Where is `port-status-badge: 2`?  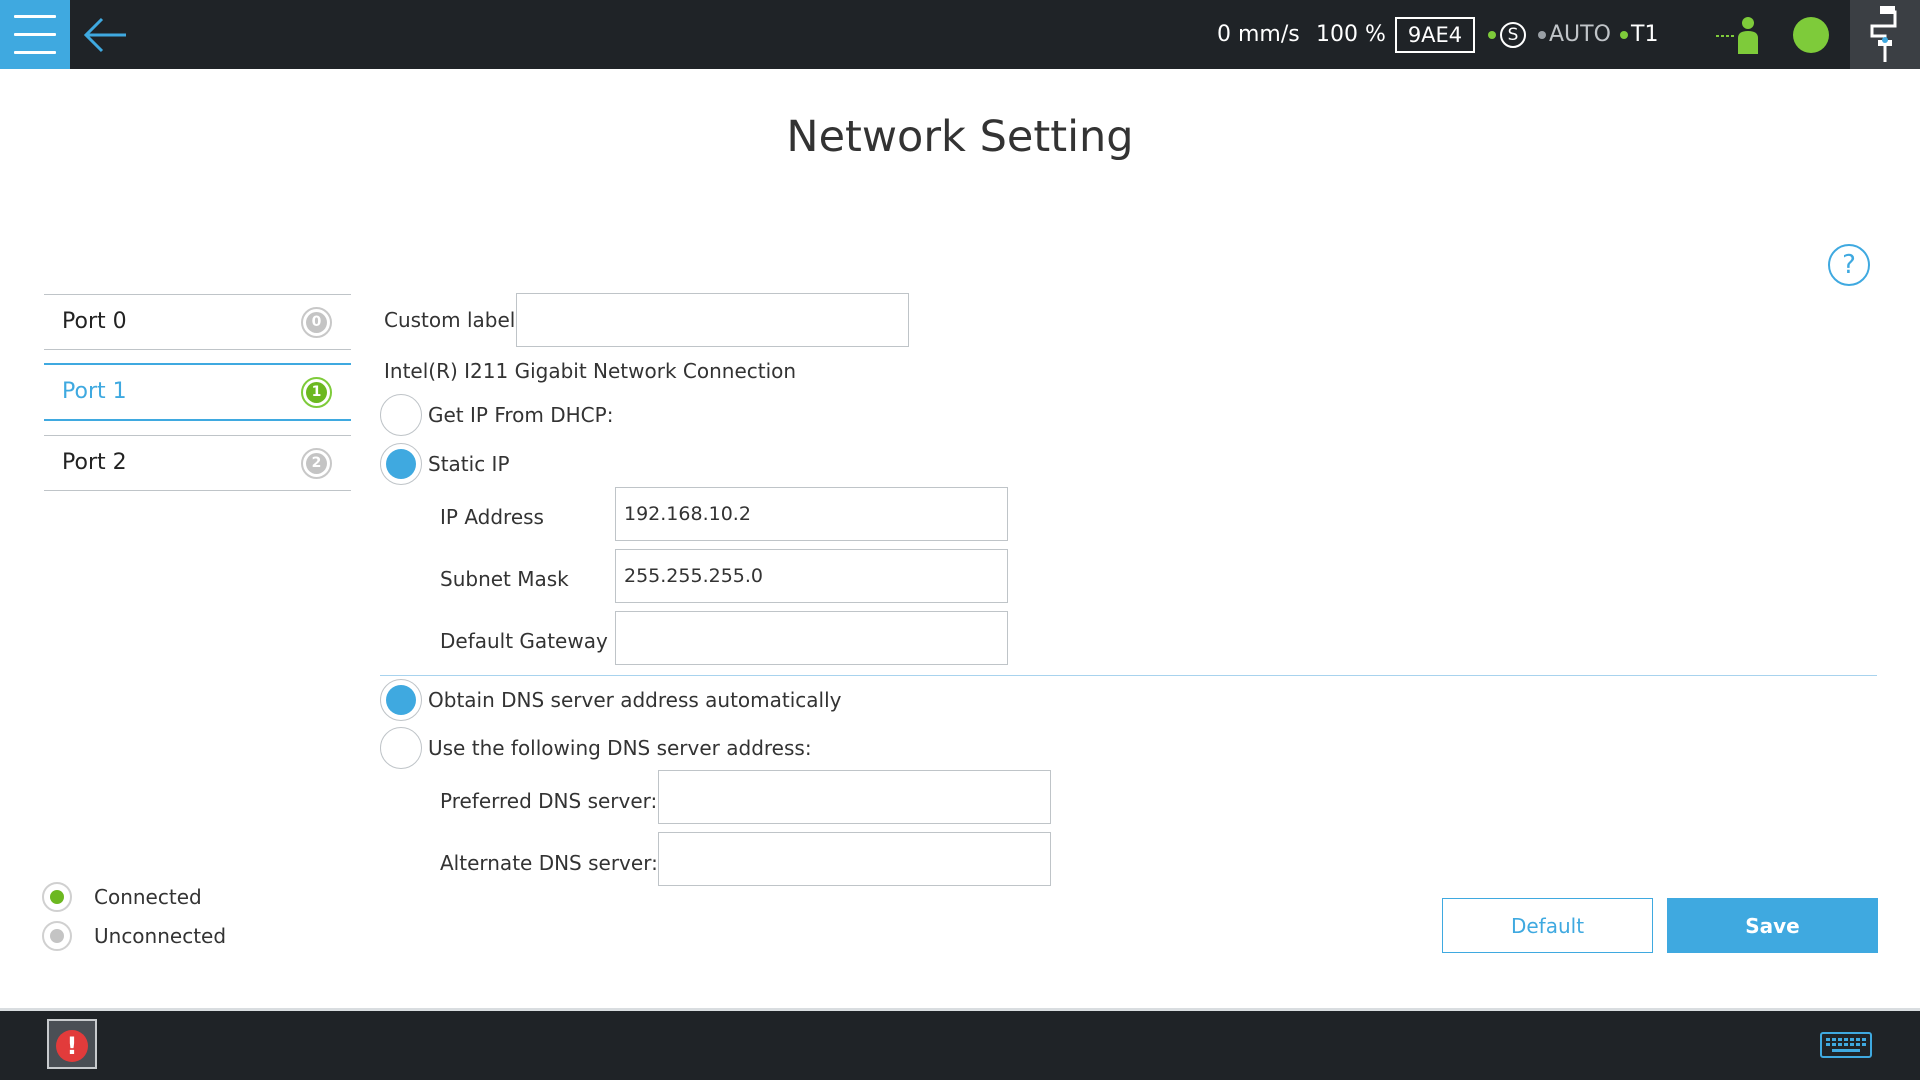 port-status-badge: 2 is located at coordinates (316, 463).